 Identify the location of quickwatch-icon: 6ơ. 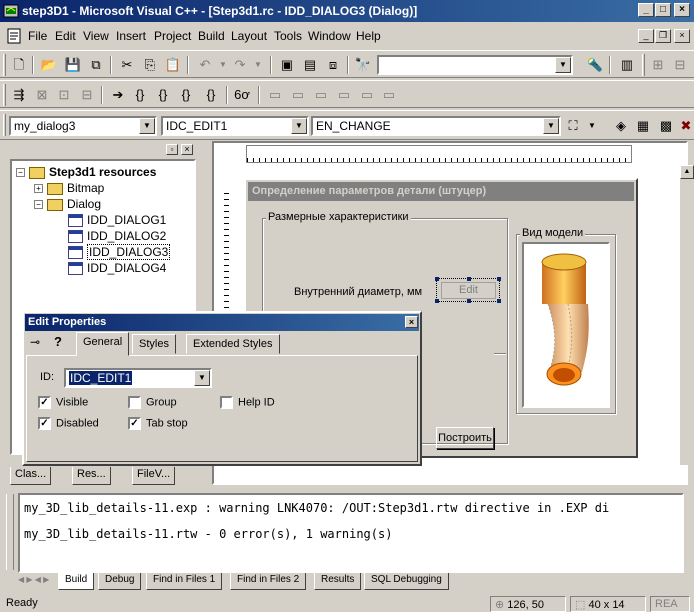
(242, 95).